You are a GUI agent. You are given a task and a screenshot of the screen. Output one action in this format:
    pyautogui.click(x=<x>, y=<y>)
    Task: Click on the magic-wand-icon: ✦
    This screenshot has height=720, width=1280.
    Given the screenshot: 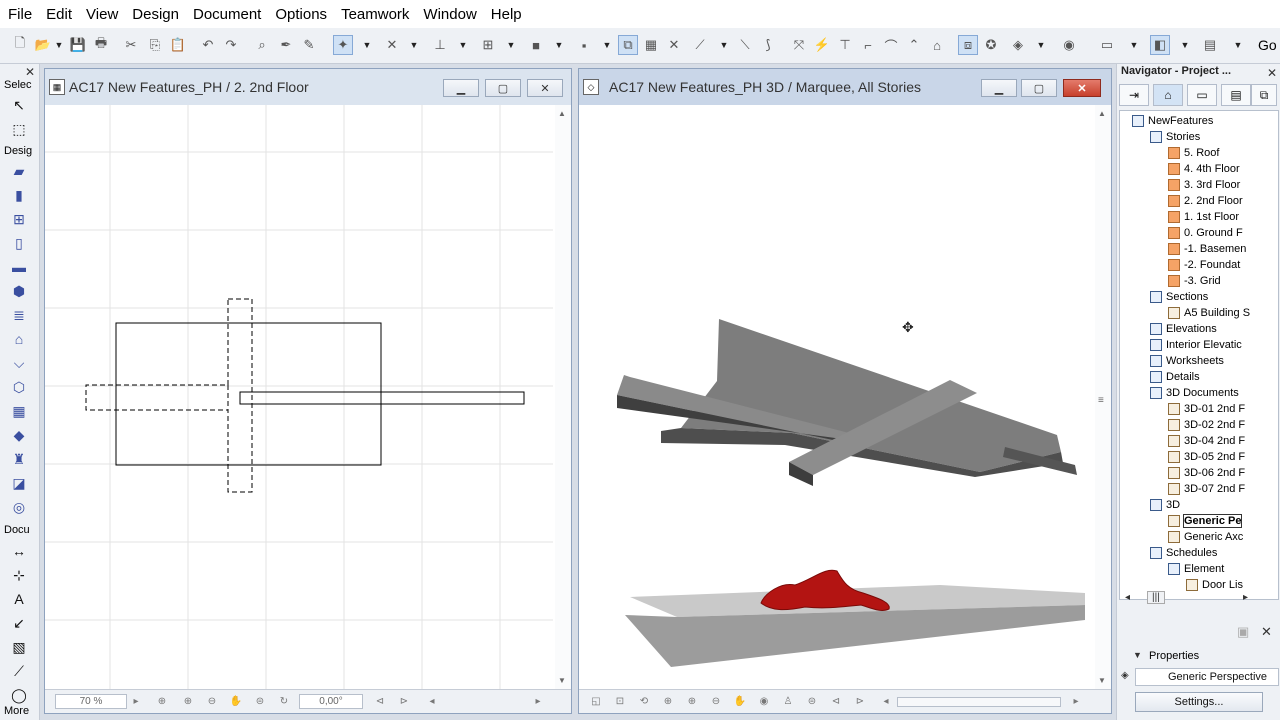 What is the action you would take?
    pyautogui.click(x=343, y=45)
    